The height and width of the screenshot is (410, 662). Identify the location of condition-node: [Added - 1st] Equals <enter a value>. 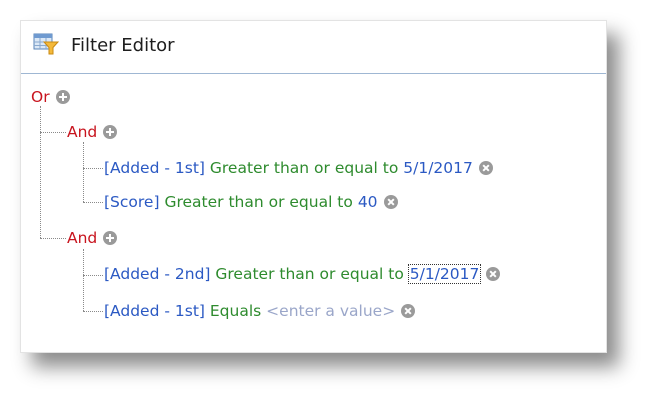
(260, 311).